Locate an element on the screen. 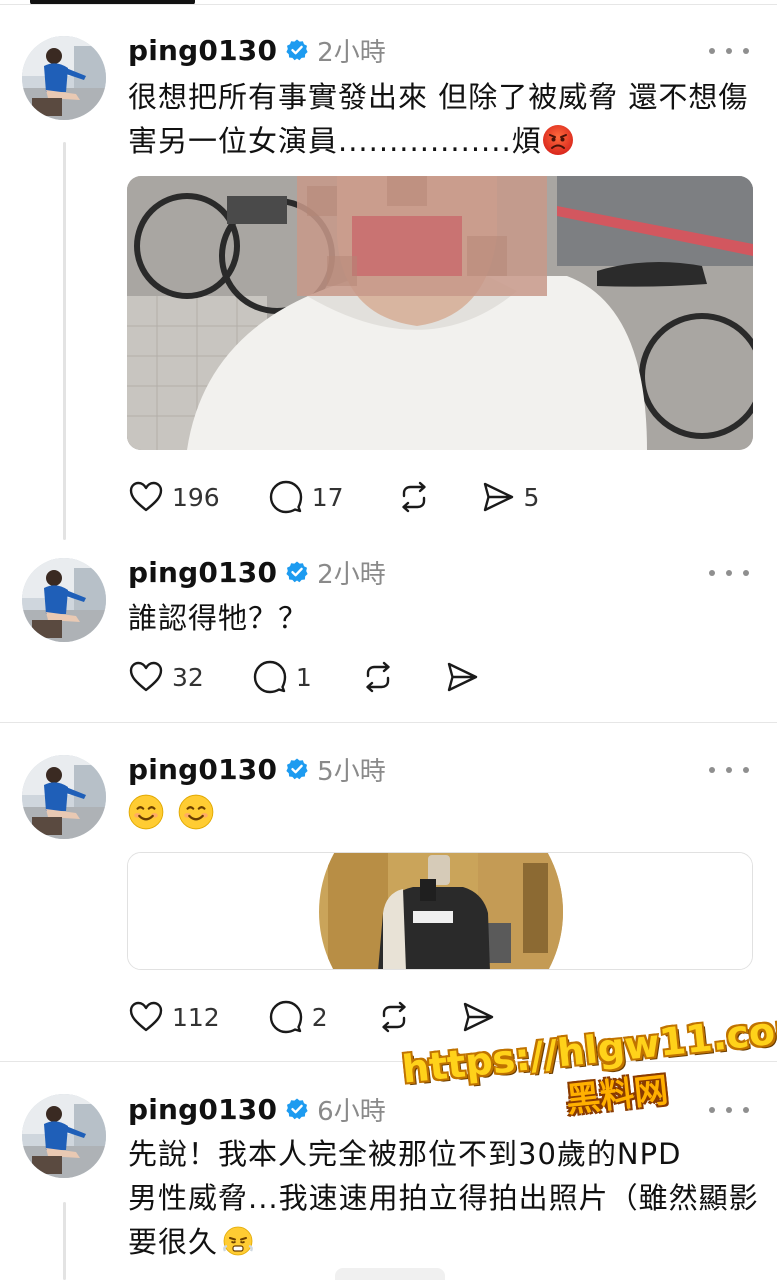 The width and height of the screenshot is (777, 1280). post-text is located at coordinates (171, 815).